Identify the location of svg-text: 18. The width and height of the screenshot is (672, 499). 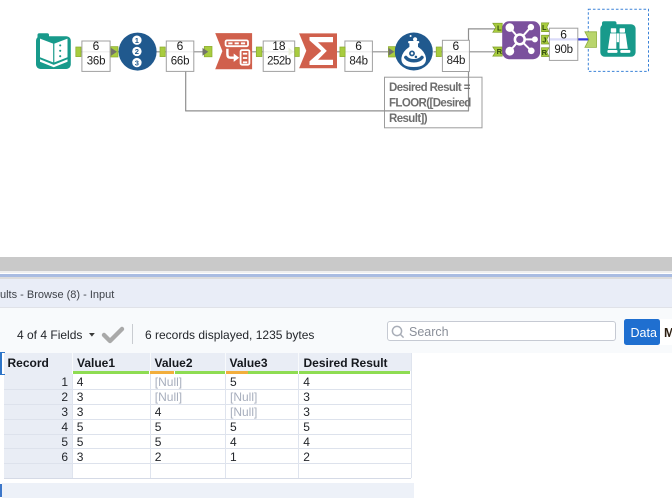
(279, 46).